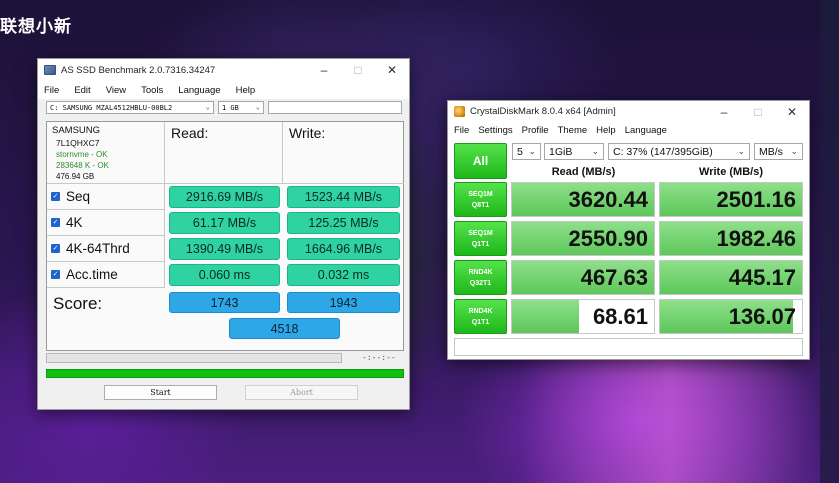 Image resolution: width=839 pixels, height=483 pixels. Describe the element at coordinates (335, 107) in the screenshot. I see `info-field` at that location.